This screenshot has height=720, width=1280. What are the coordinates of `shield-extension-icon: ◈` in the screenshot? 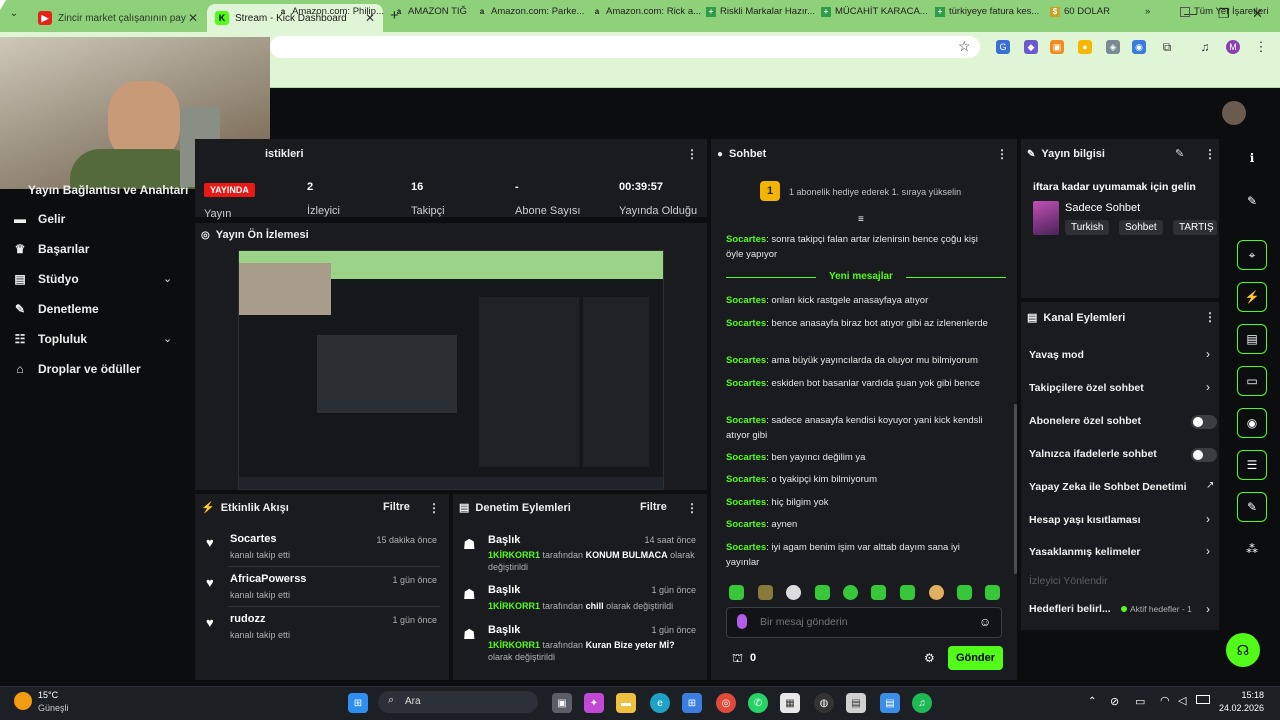 It's located at (1113, 47).